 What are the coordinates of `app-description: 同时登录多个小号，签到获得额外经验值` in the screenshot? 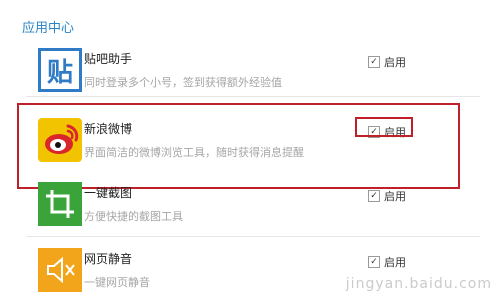 It's located at (183, 82).